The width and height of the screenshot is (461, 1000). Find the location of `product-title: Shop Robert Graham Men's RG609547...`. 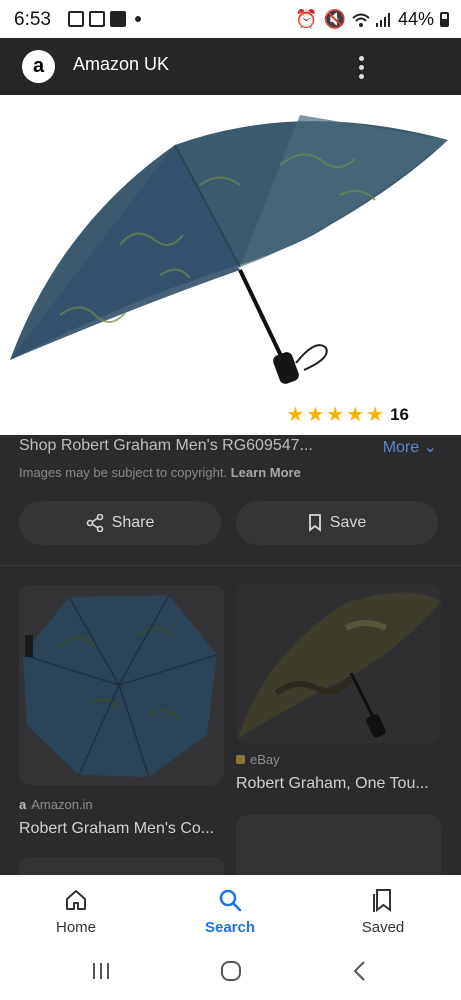

product-title: Shop Robert Graham Men's RG609547... is located at coordinates (166, 446).